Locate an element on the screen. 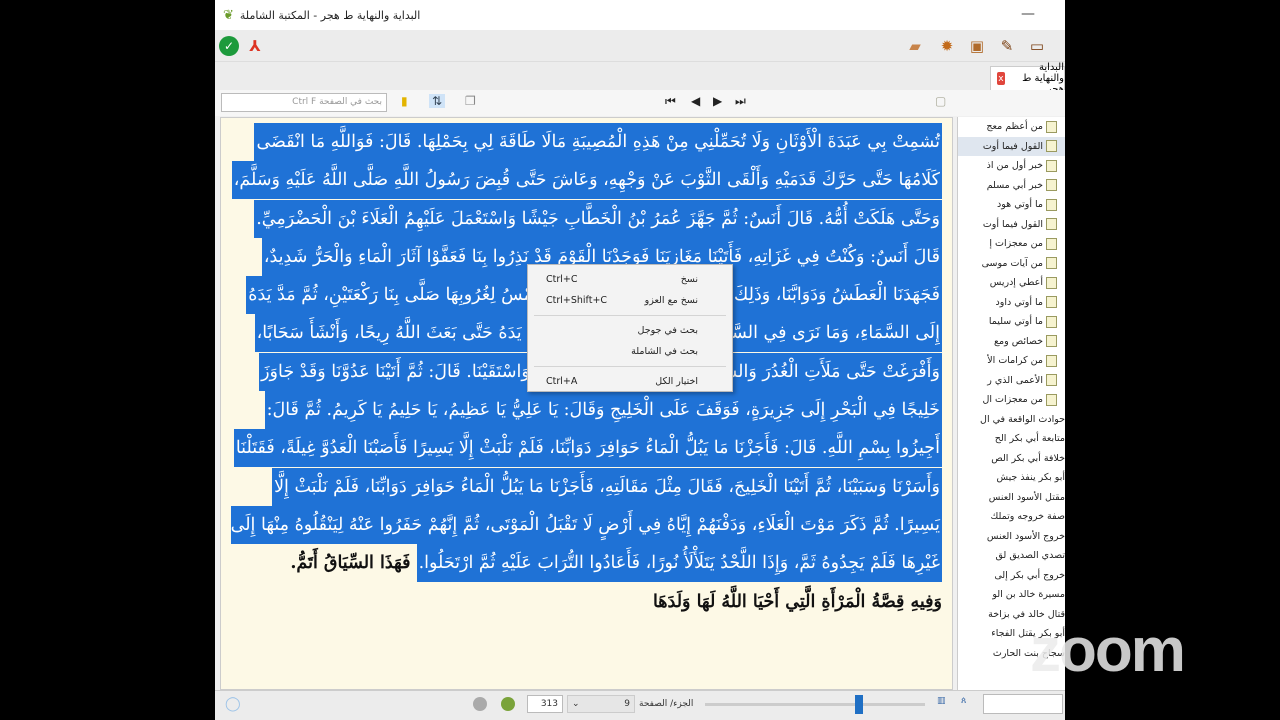 Image resolution: width=1280 pixels, height=720 pixels. next-page-button: ▶ is located at coordinates (717, 101).